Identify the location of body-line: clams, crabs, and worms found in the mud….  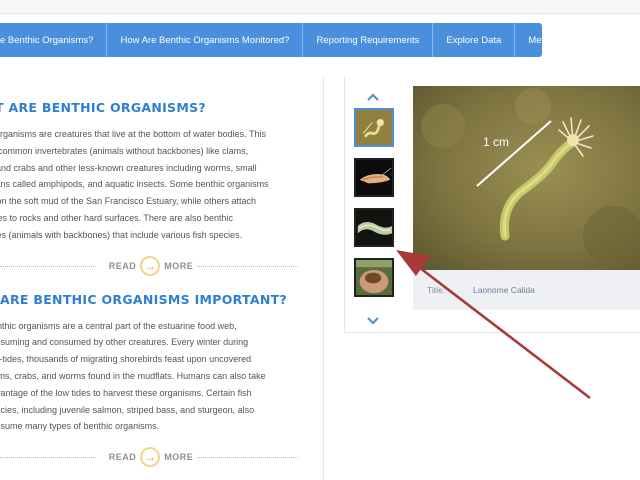
(133, 375).